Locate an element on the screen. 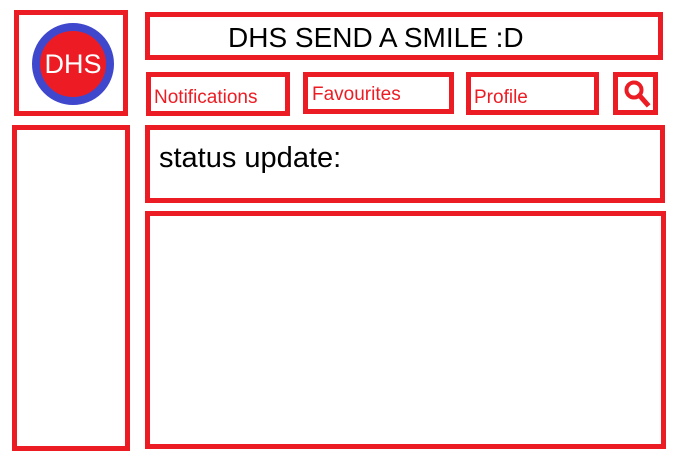 The height and width of the screenshot is (460, 698). dhs-logo: DHS is located at coordinates (73, 64).